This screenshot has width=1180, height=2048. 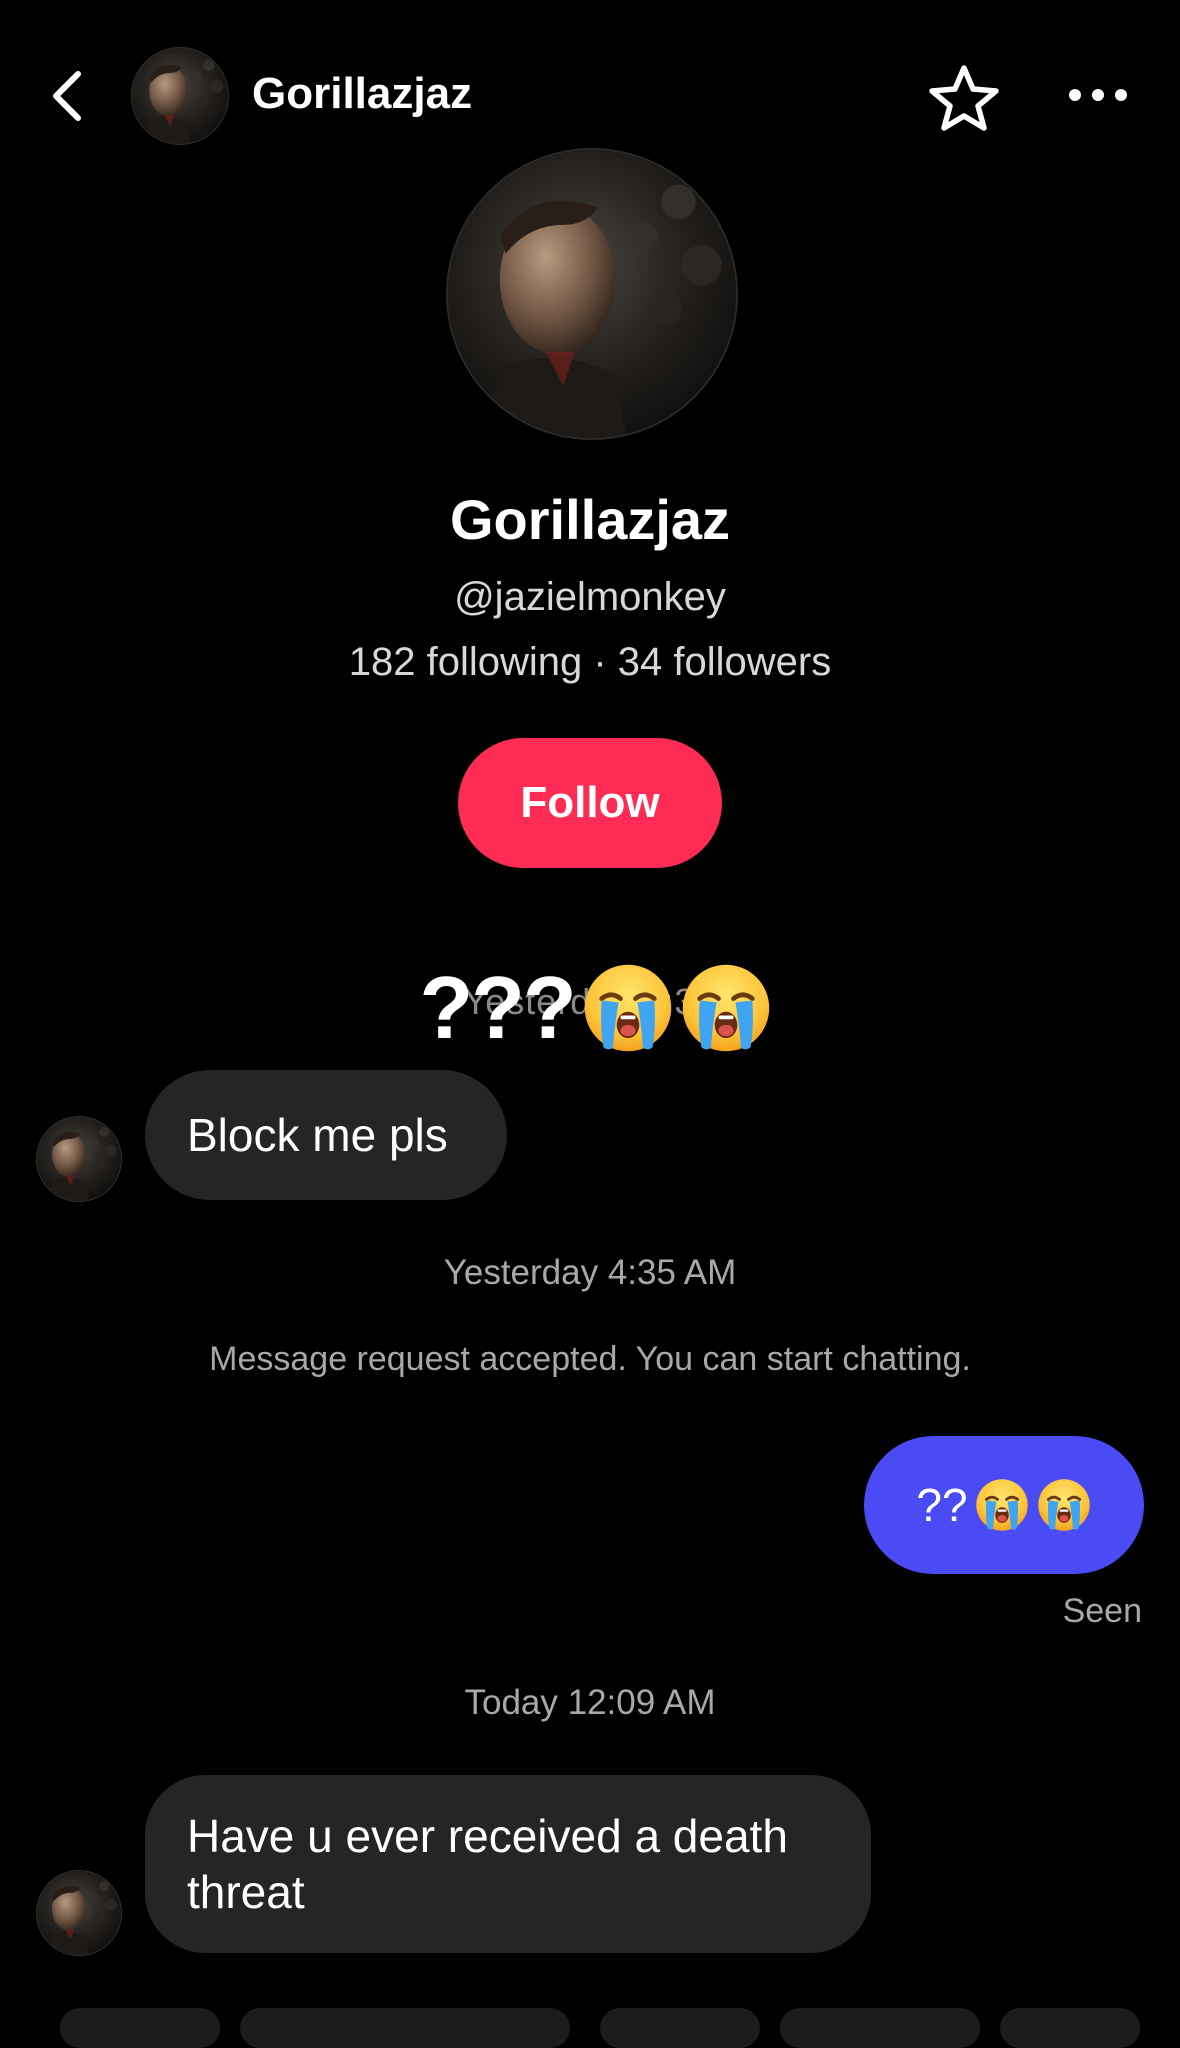 I want to click on message-text: ???, so click(x=497, y=1007).